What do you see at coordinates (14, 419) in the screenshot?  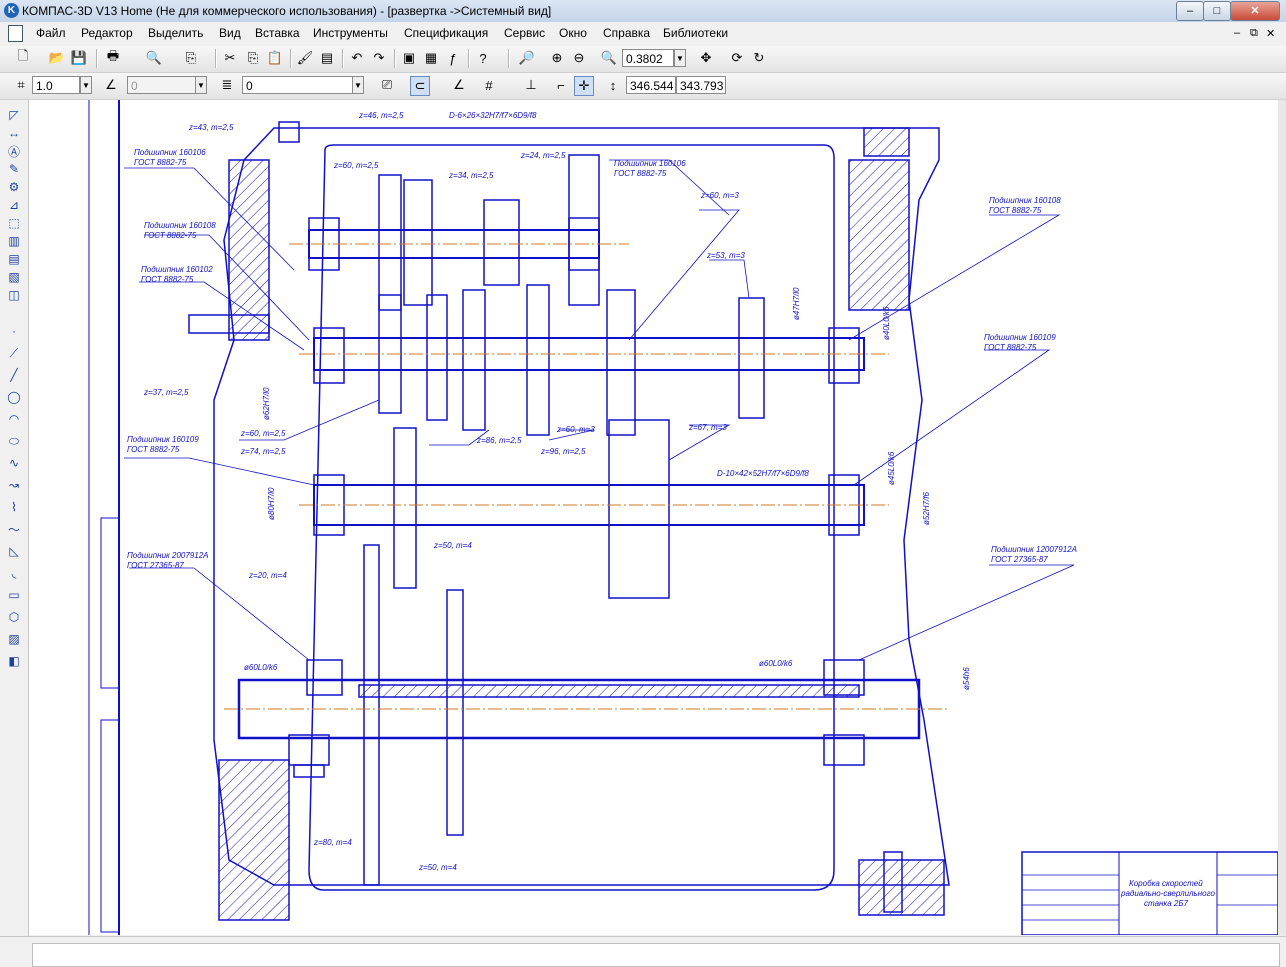 I see `arc-icon: ◠` at bounding box center [14, 419].